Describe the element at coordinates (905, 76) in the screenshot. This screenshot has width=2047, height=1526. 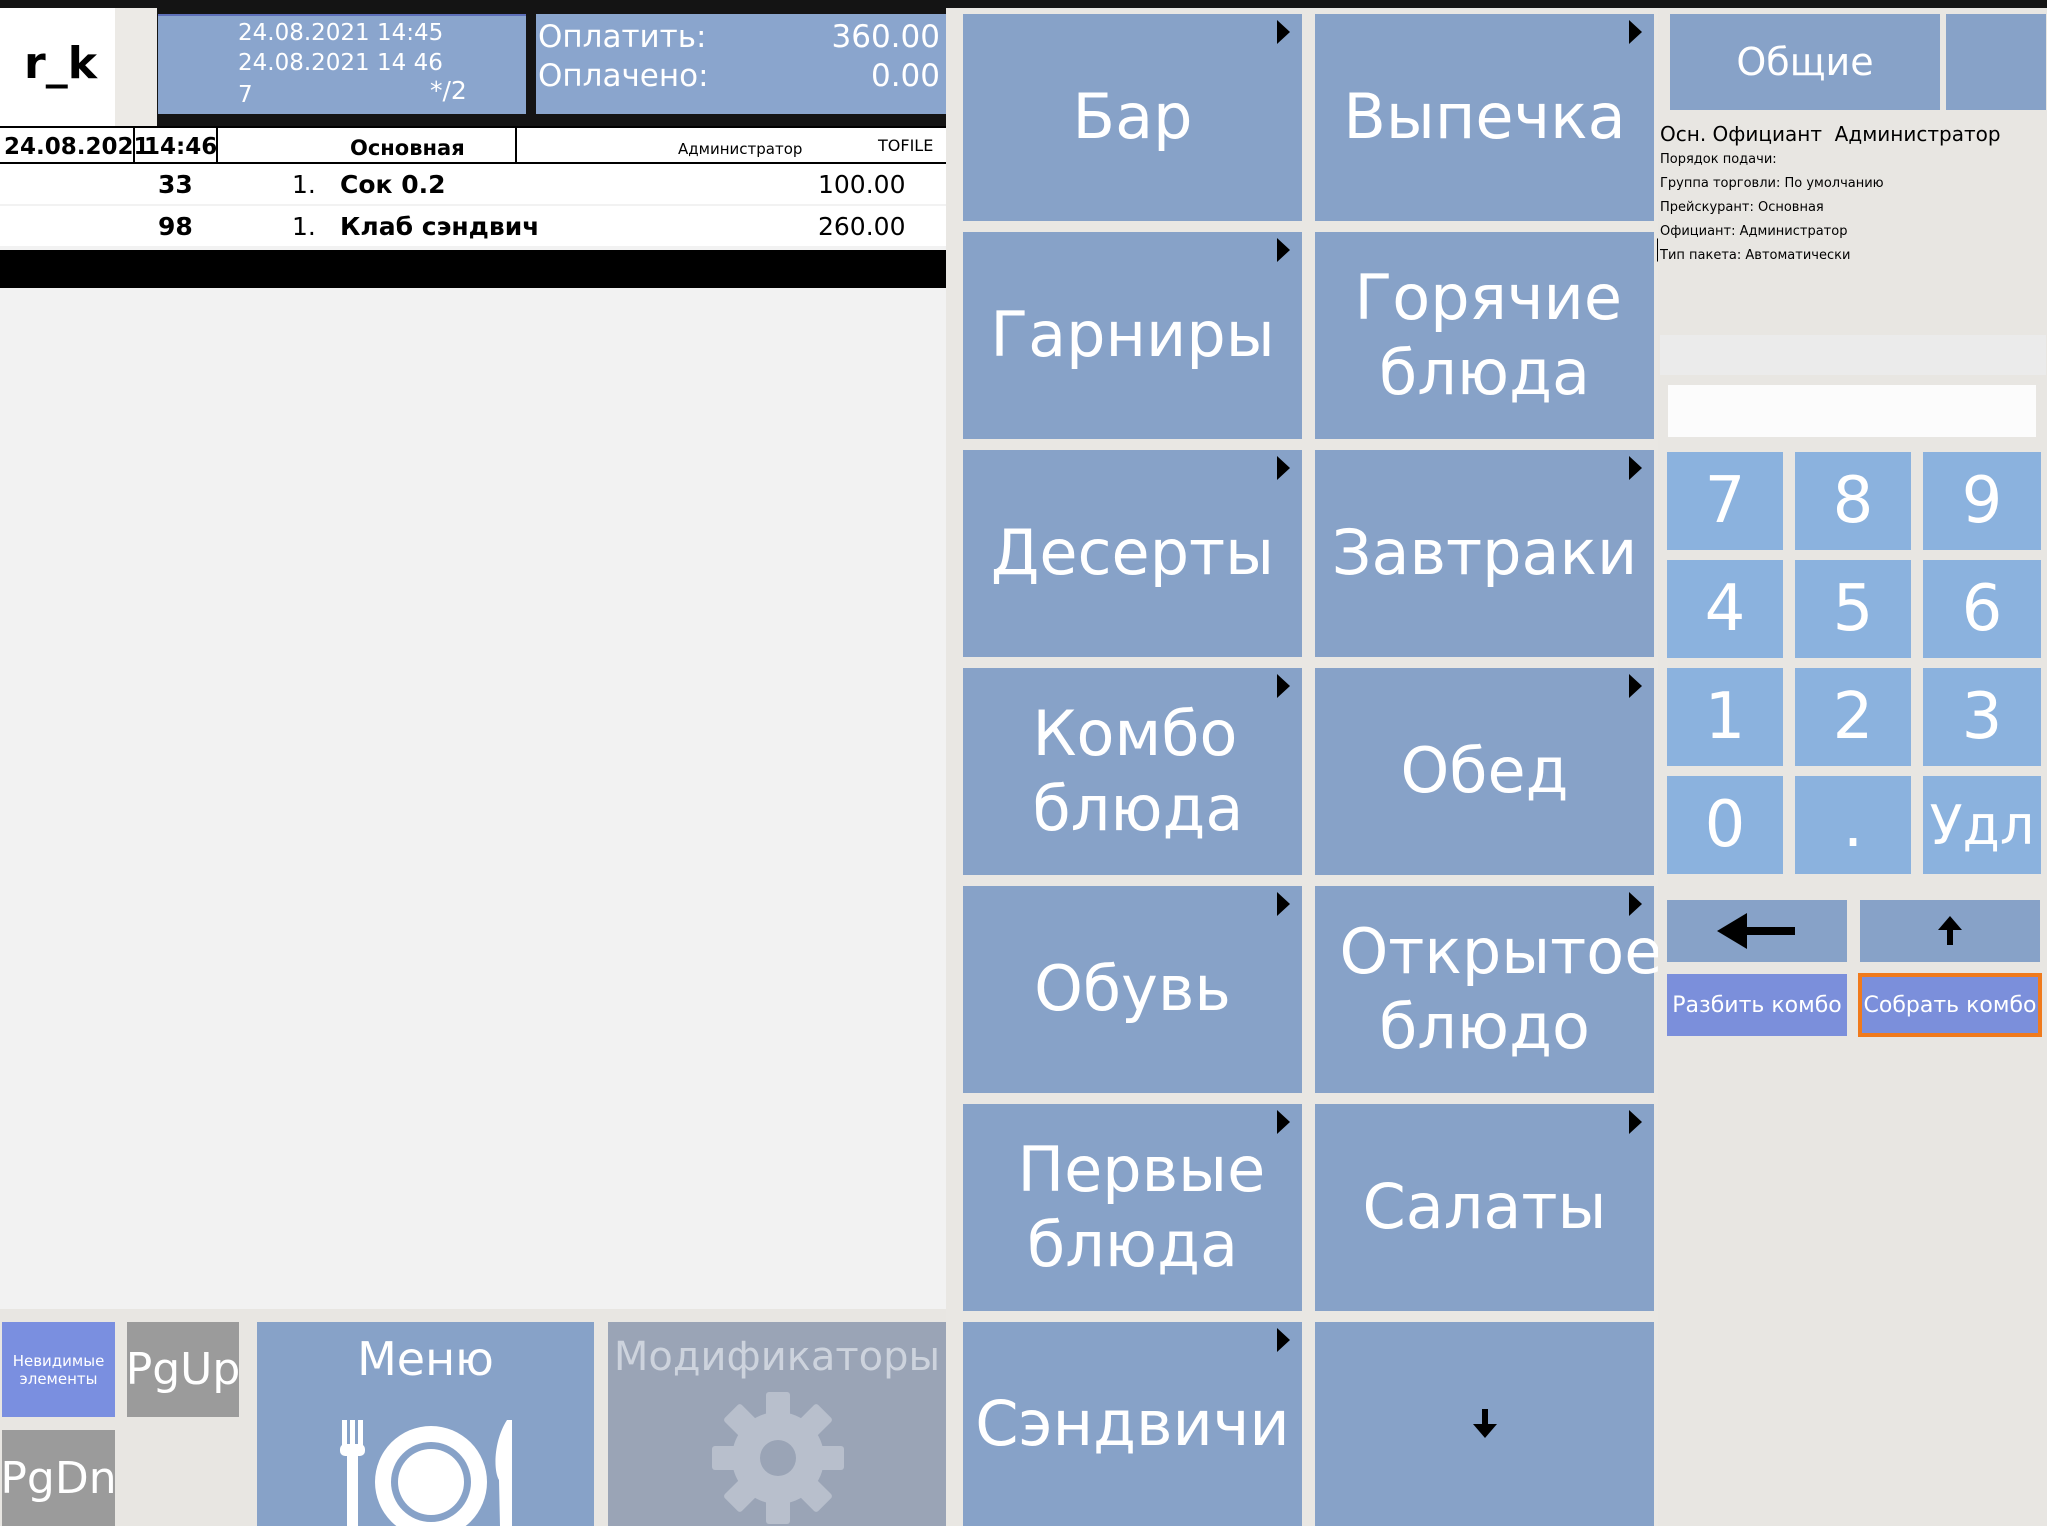
I see `paid-value: 0.00` at that location.